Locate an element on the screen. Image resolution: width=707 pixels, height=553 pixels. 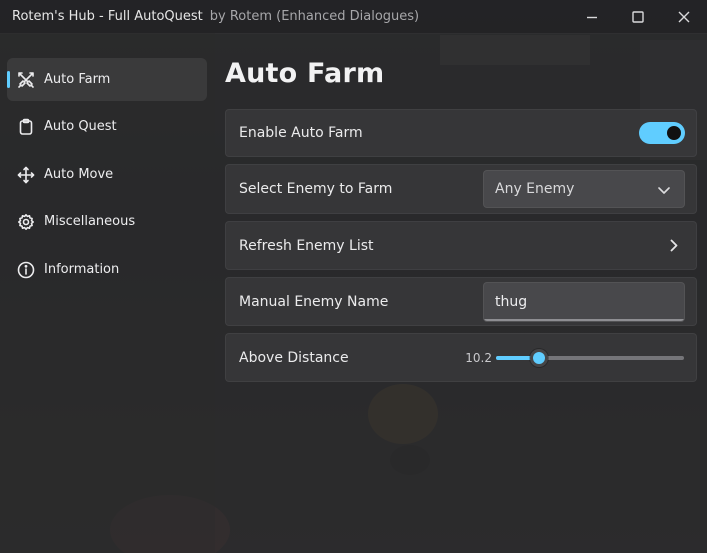
page-title: Auto Farm is located at coordinates (305, 73).